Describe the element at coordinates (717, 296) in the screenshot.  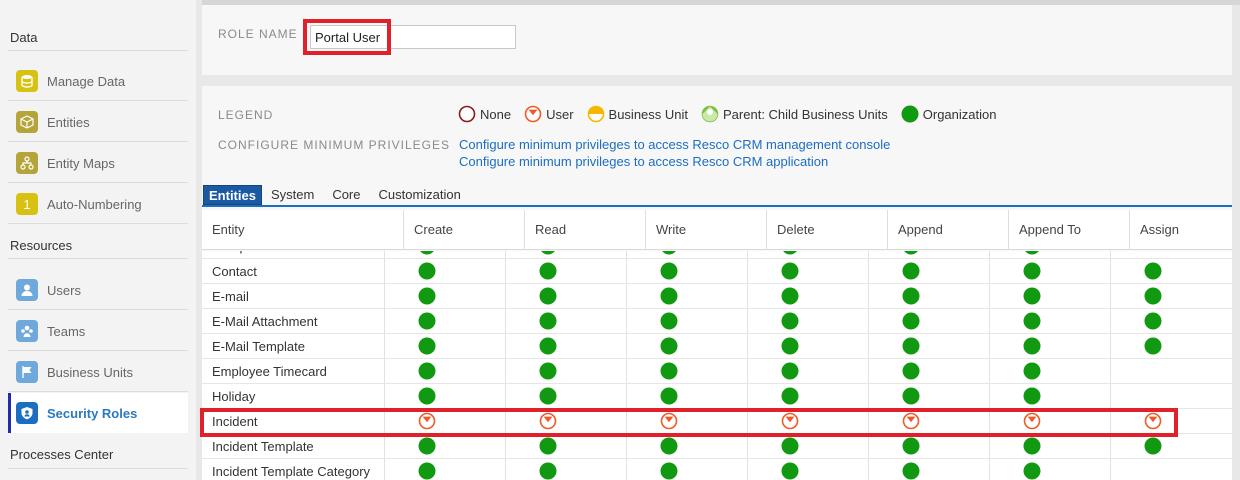
I see `table-row: E-mail` at that location.